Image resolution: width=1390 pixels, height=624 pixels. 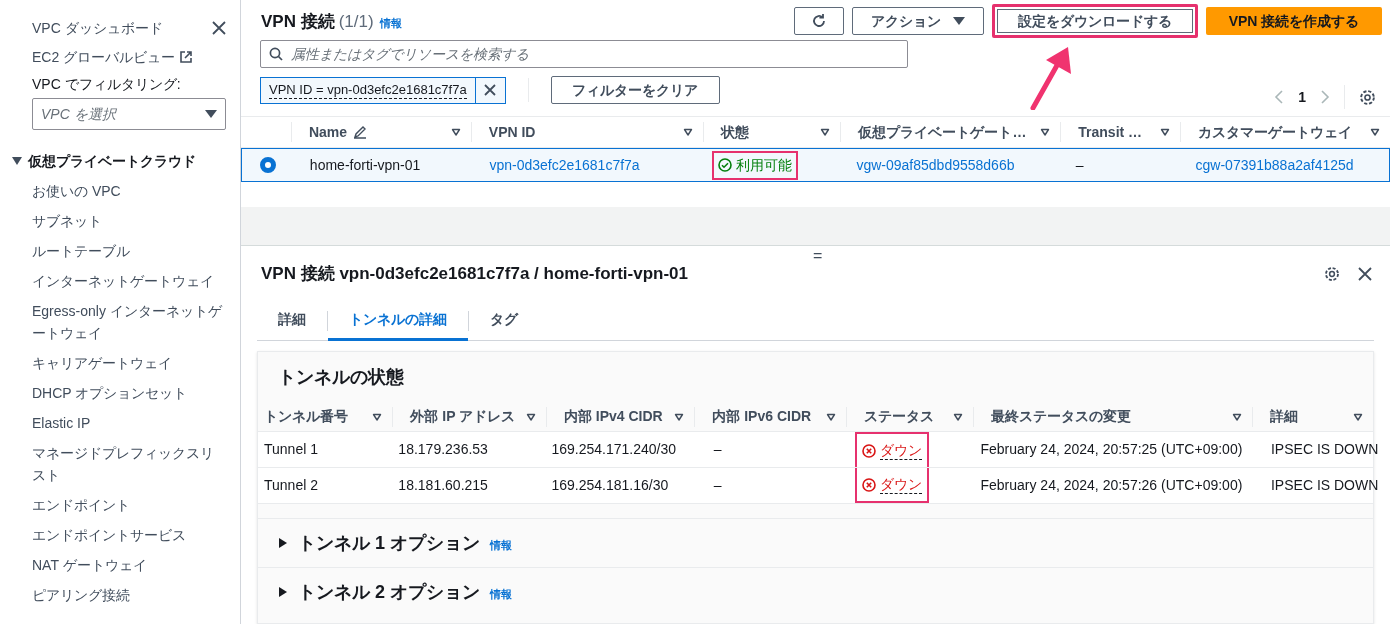 I want to click on sidebar-link: エンドポイント, so click(x=129, y=505).